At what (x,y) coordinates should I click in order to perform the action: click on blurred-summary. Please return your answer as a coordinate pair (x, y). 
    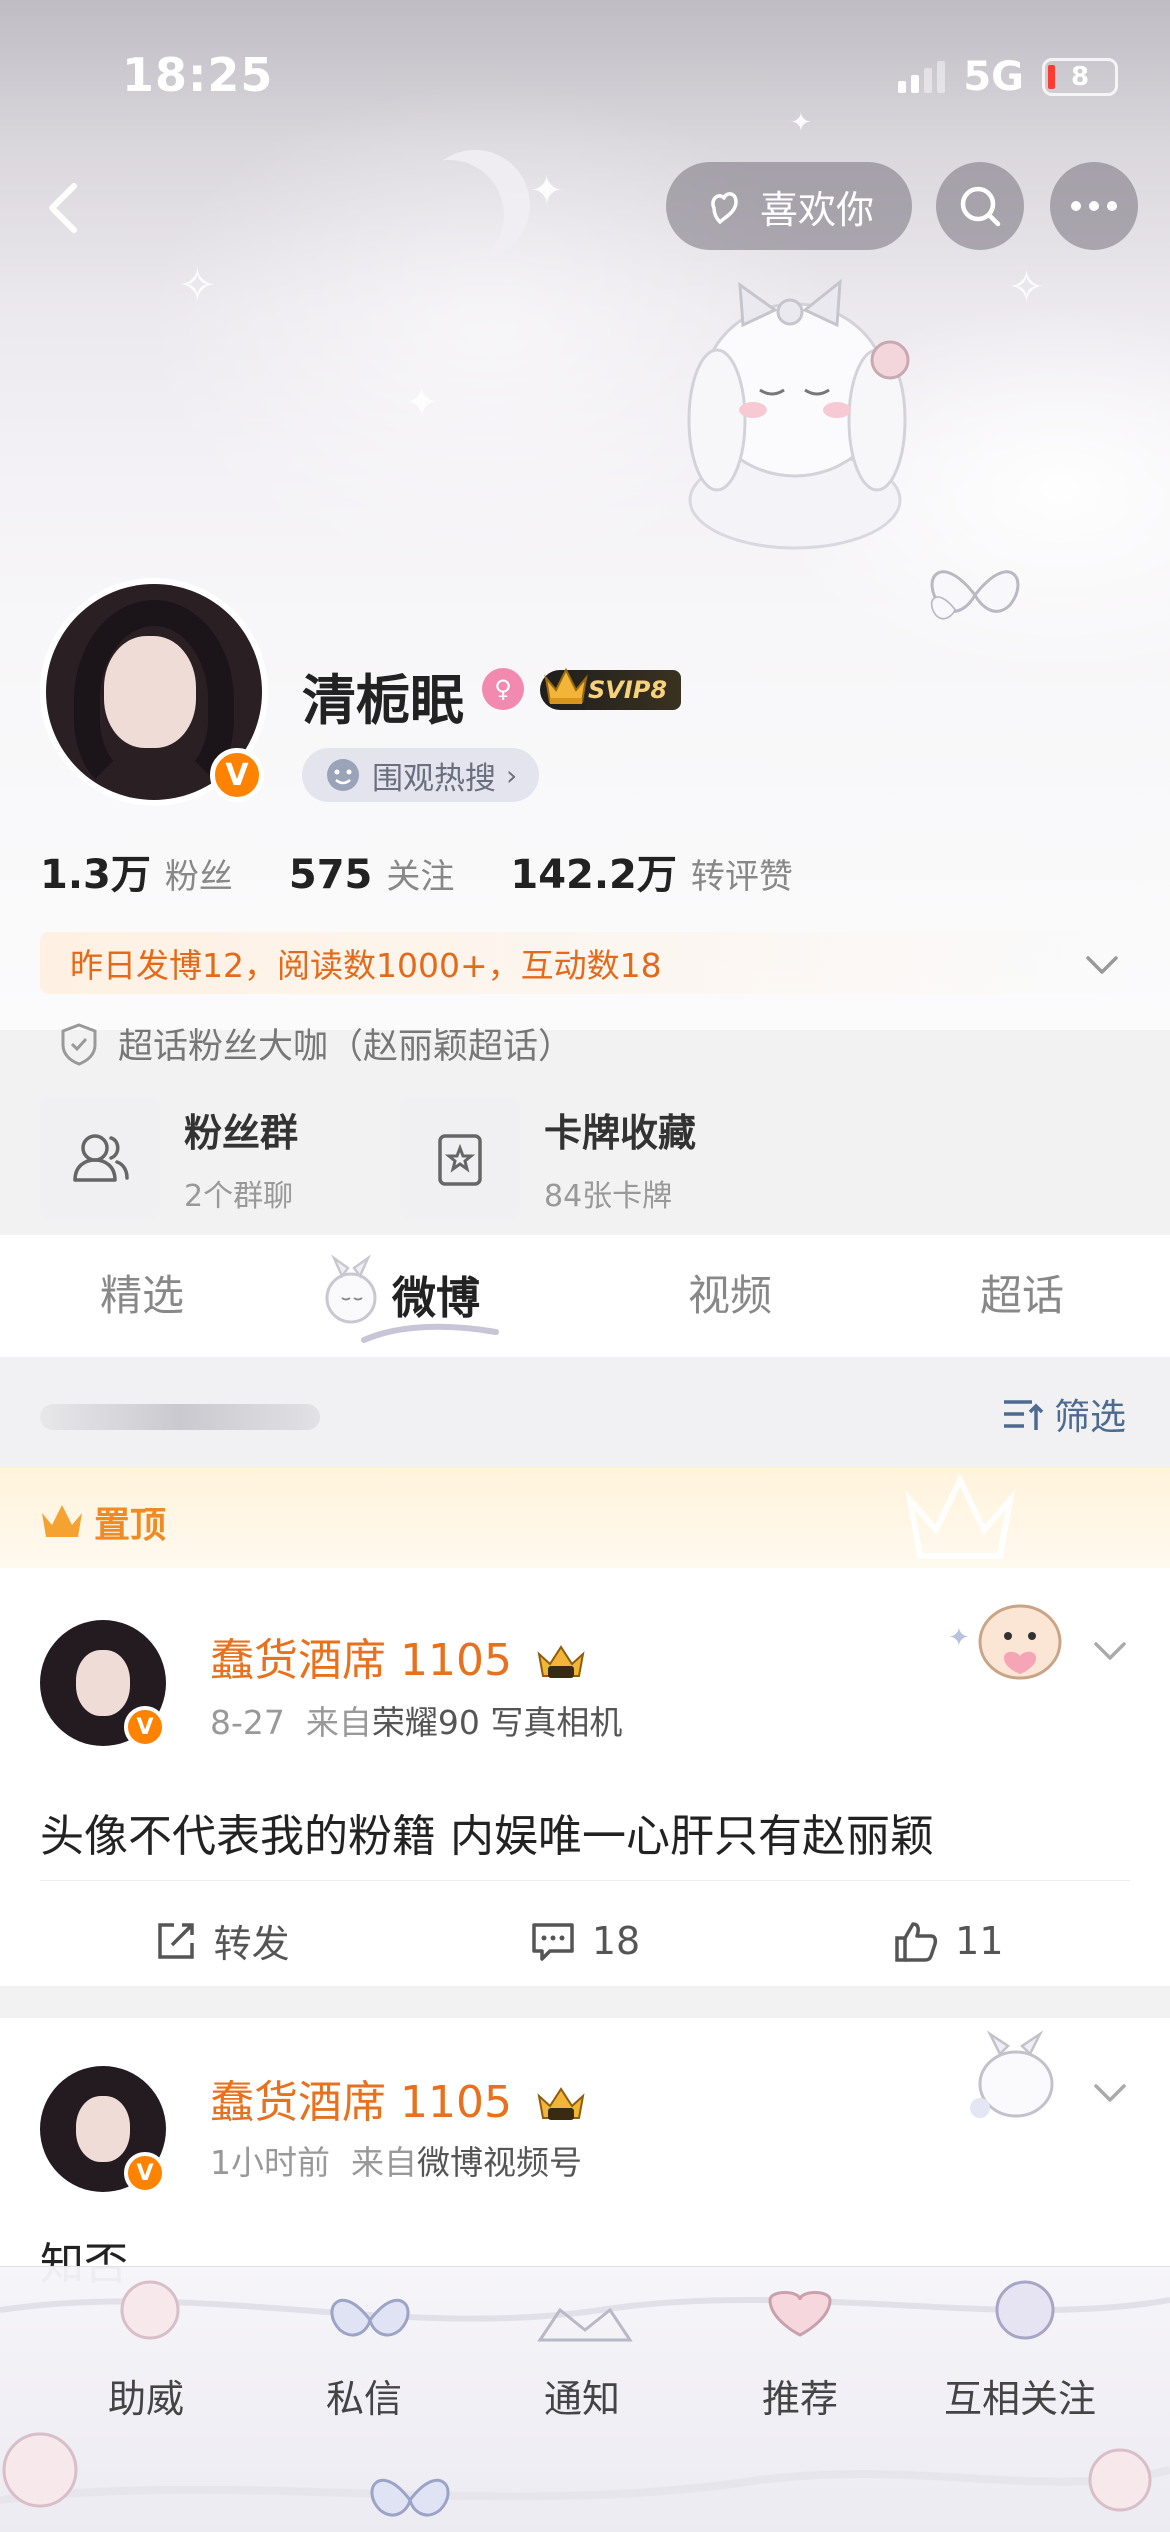
    Looking at the image, I should click on (180, 1417).